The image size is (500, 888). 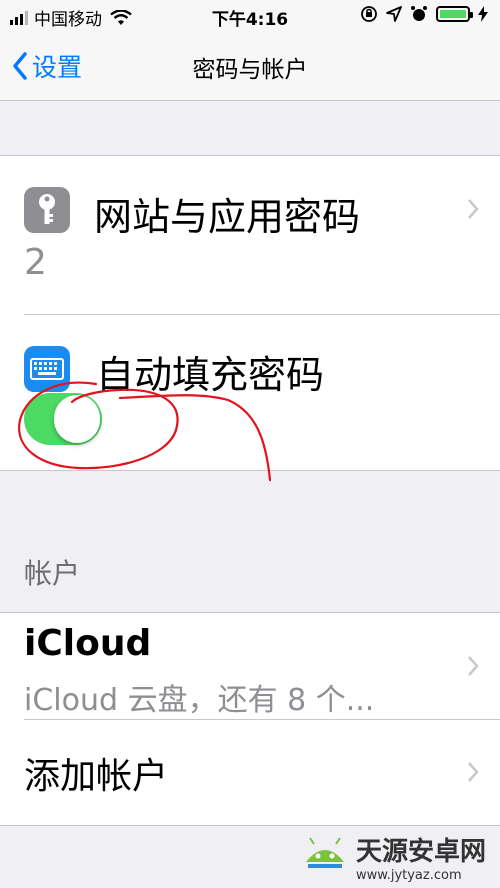 I want to click on icloud-title: iCloud, so click(x=88, y=643).